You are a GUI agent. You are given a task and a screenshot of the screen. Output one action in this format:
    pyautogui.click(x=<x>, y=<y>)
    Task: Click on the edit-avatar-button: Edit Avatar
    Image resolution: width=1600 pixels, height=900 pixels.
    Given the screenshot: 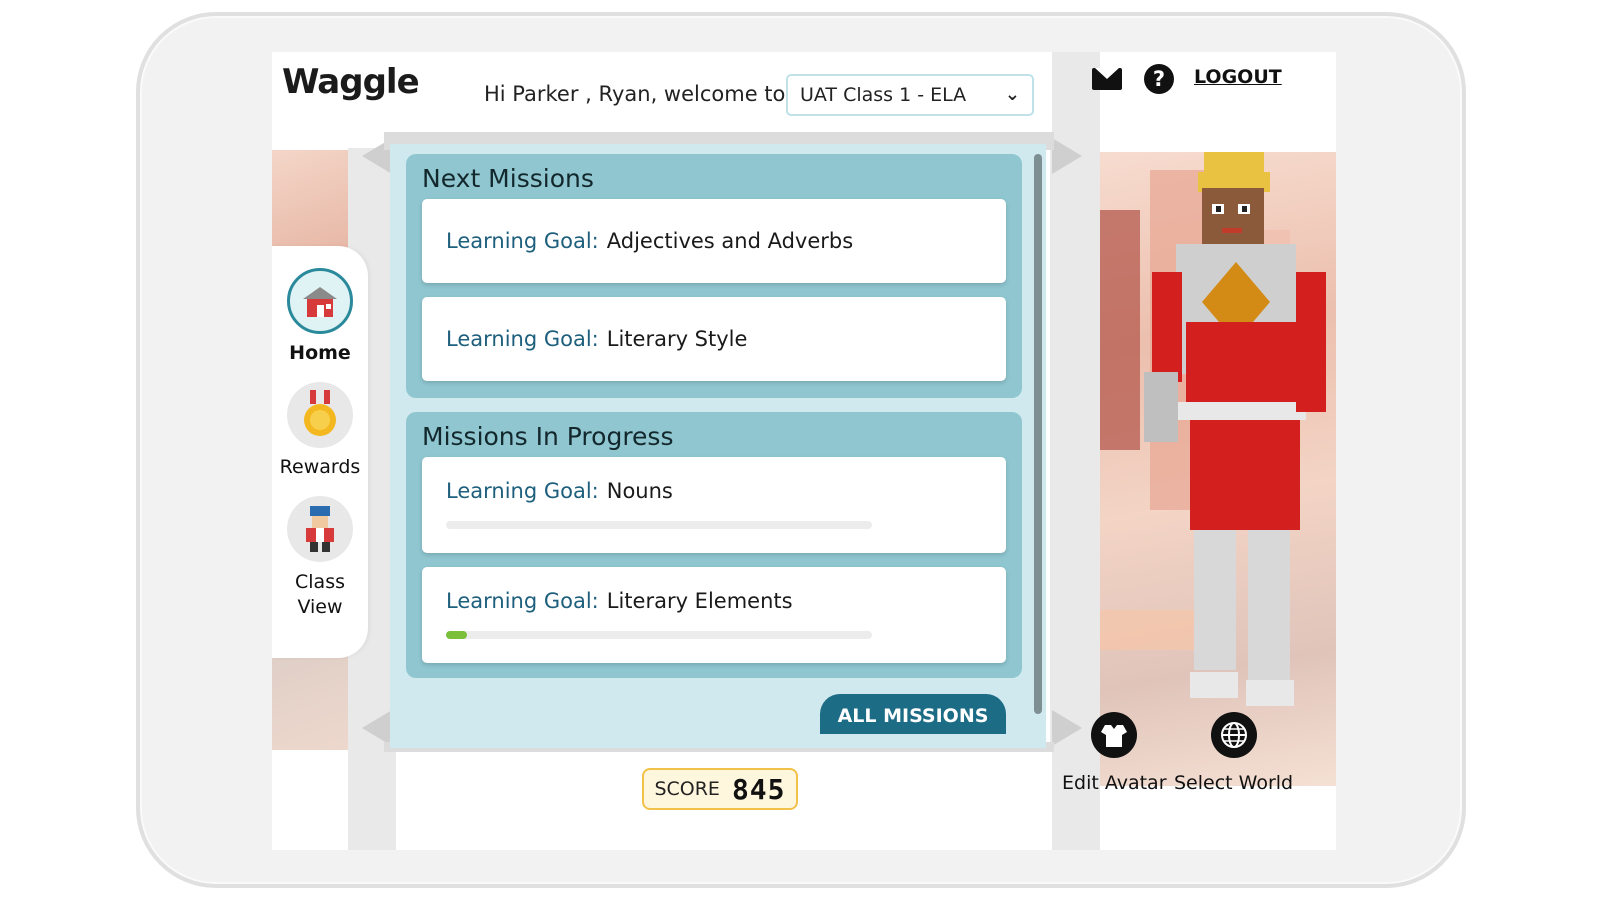 What is the action you would take?
    pyautogui.click(x=1114, y=753)
    